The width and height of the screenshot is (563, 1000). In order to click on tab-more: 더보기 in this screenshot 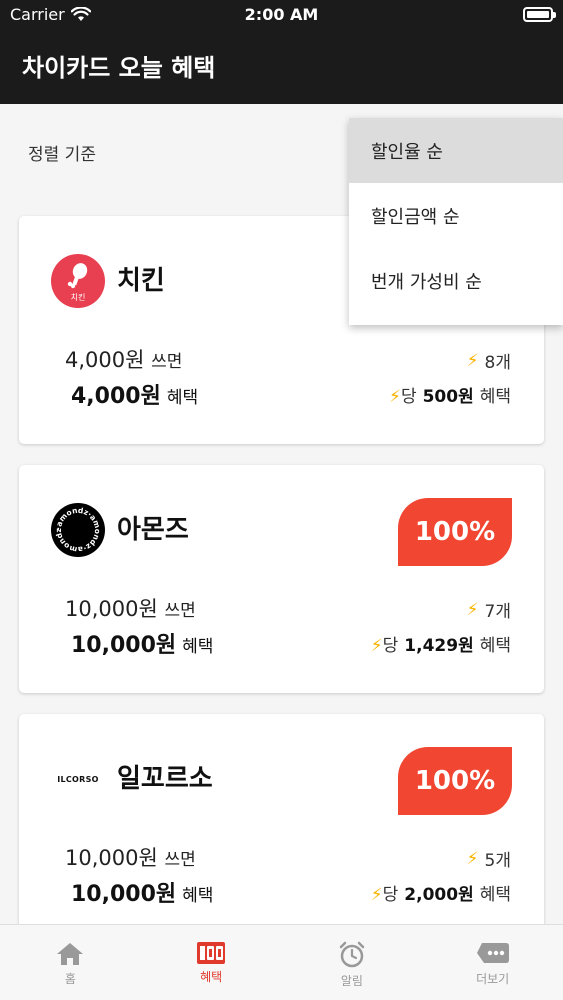, I will do `click(492, 962)`.